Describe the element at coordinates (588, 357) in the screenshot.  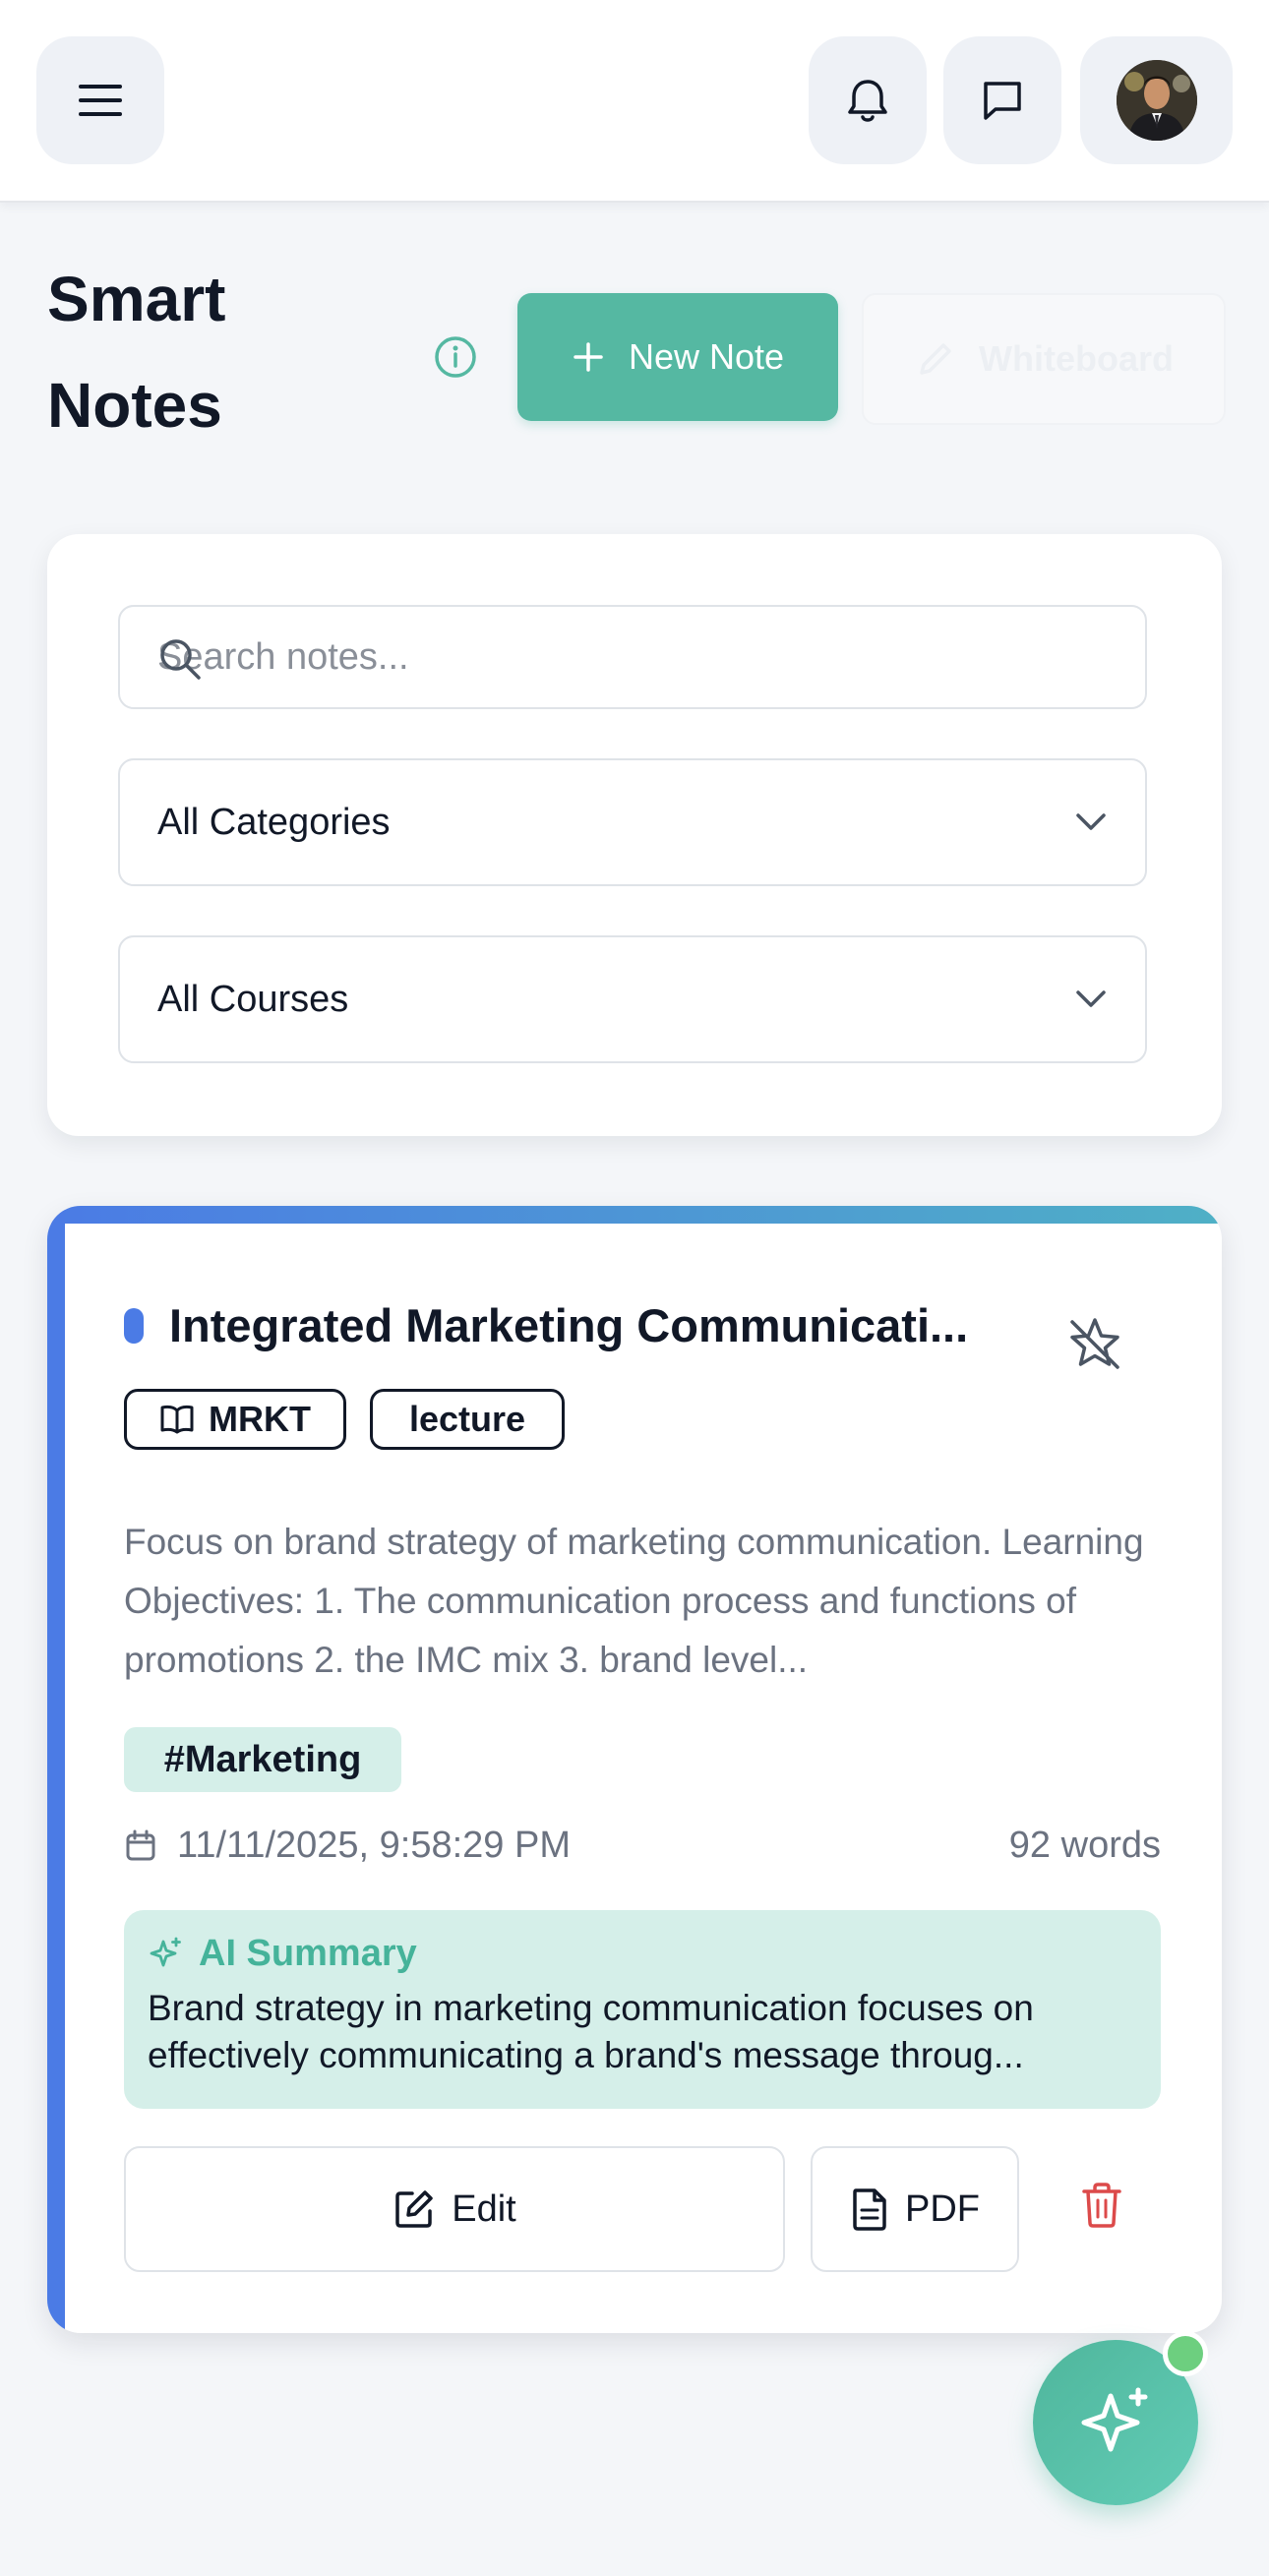
I see `plus-icon` at that location.